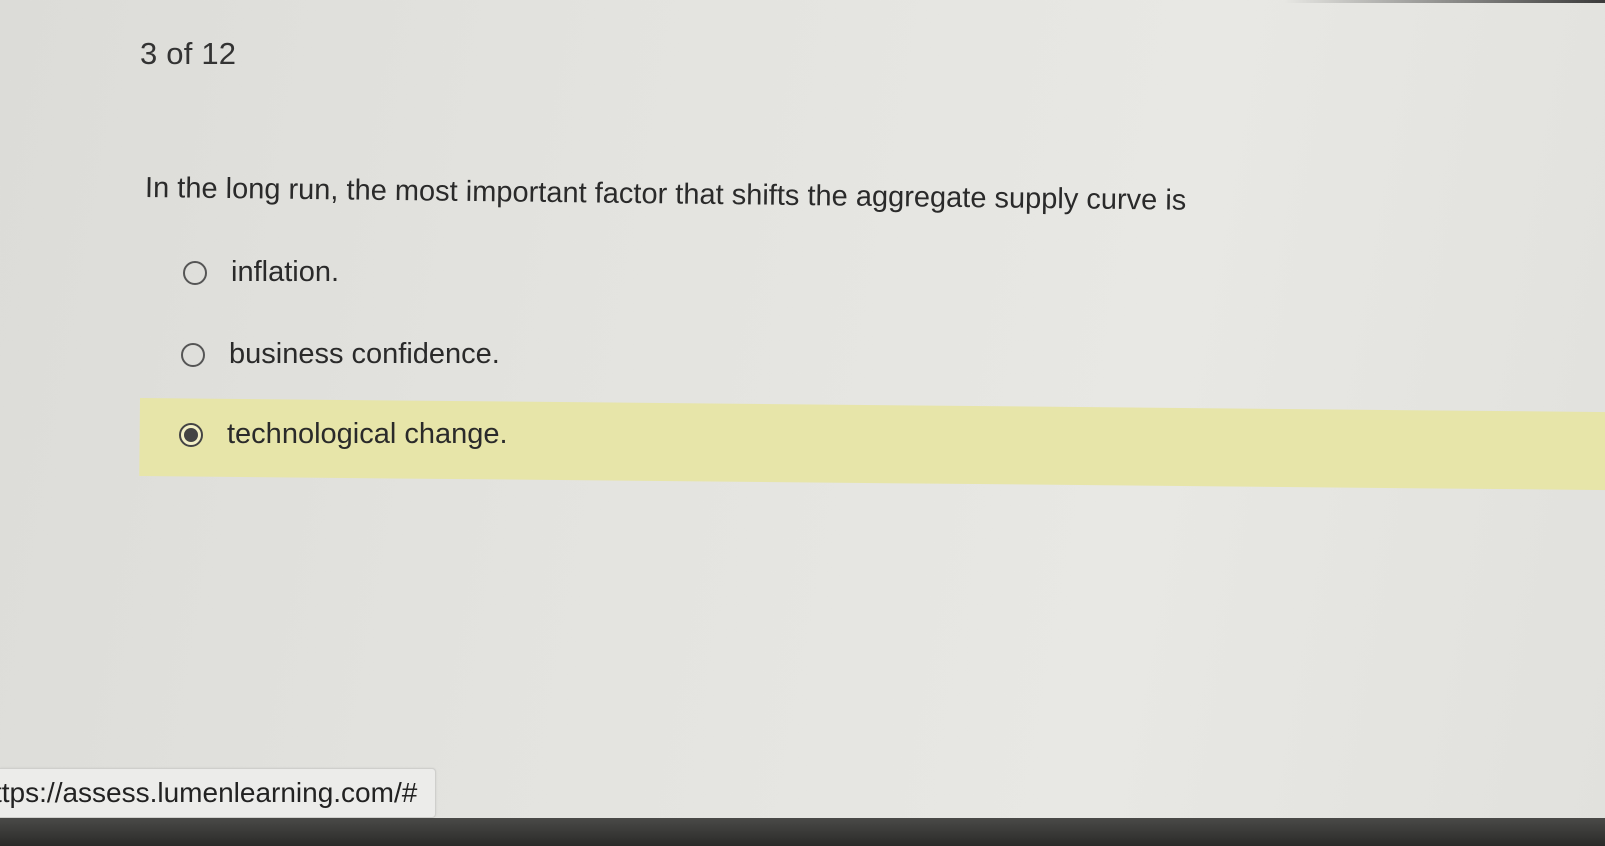 The height and width of the screenshot is (846, 1605). What do you see at coordinates (364, 354) in the screenshot?
I see `answer-option-label: business confidence.` at bounding box center [364, 354].